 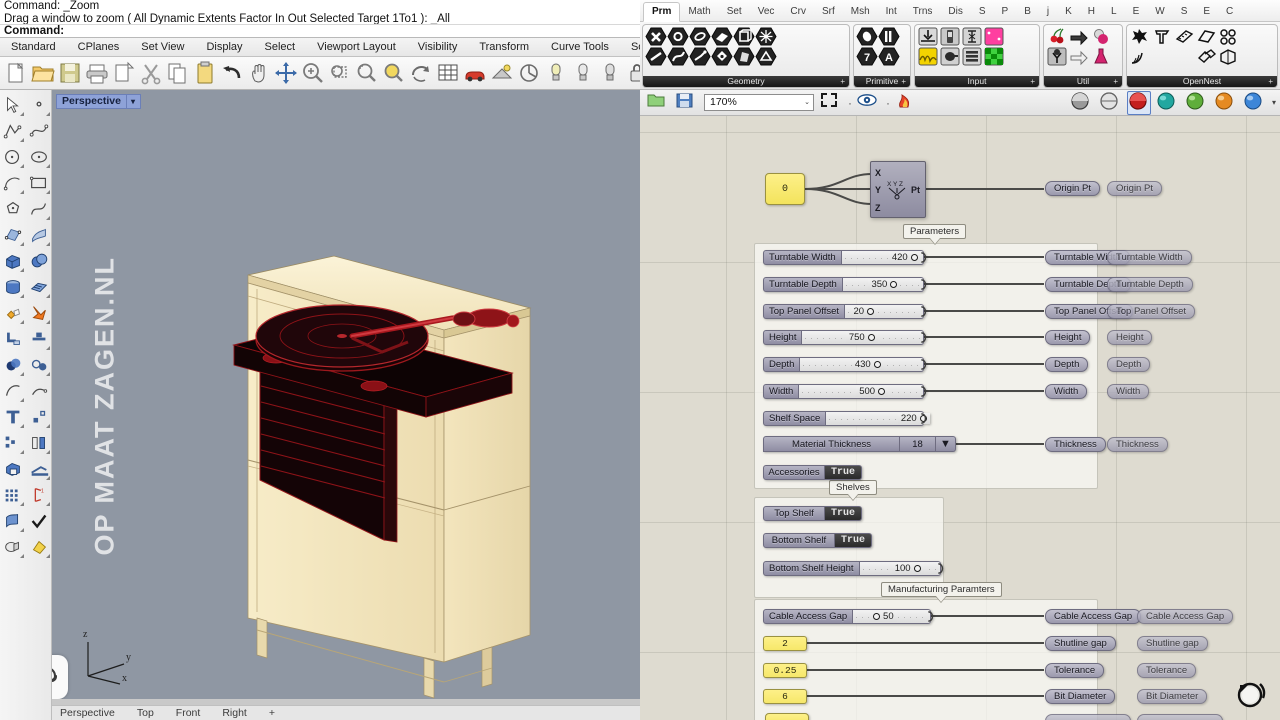 What do you see at coordinates (39, 287) in the screenshot?
I see `extrude-surface-icon` at bounding box center [39, 287].